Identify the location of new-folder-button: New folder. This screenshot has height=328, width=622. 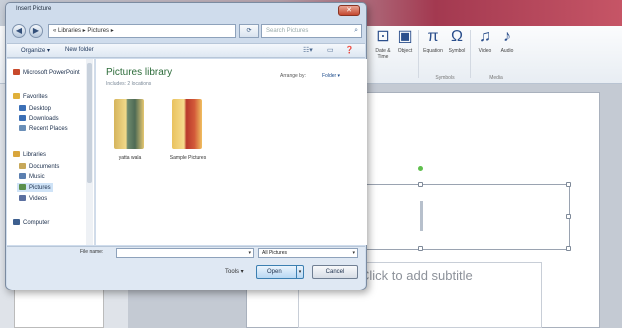
(79, 50).